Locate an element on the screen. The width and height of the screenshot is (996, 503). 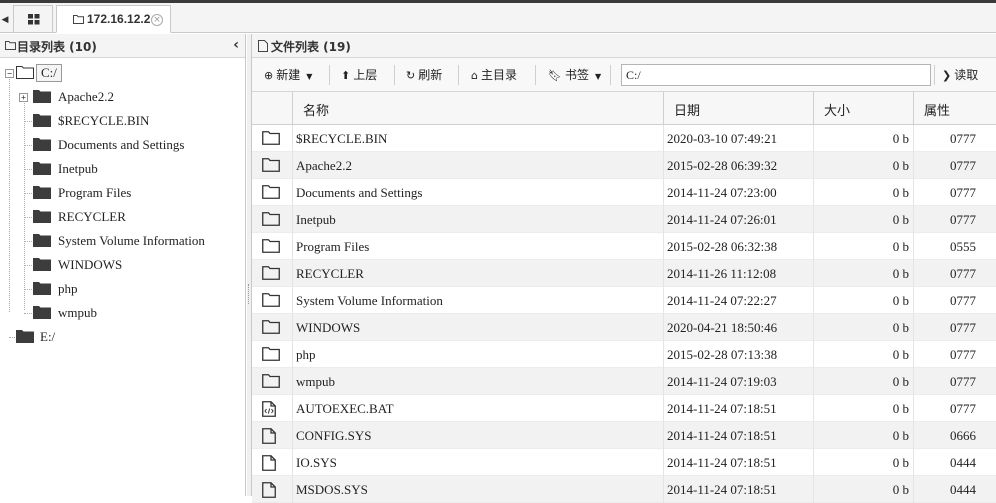
tree-node-c-drive: − C:/ is located at coordinates (122, 73).